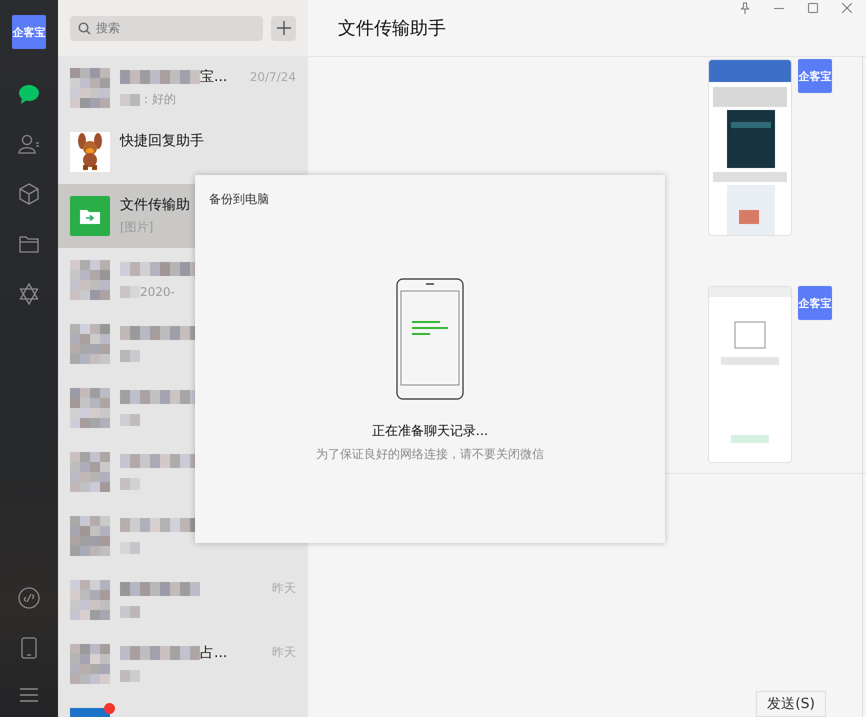  I want to click on chat-name: 文件传输助, so click(155, 205).